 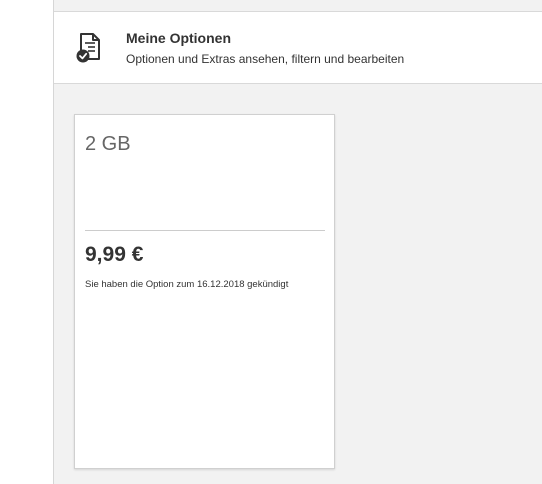 I want to click on option-price: 9,99 €, so click(x=114, y=254).